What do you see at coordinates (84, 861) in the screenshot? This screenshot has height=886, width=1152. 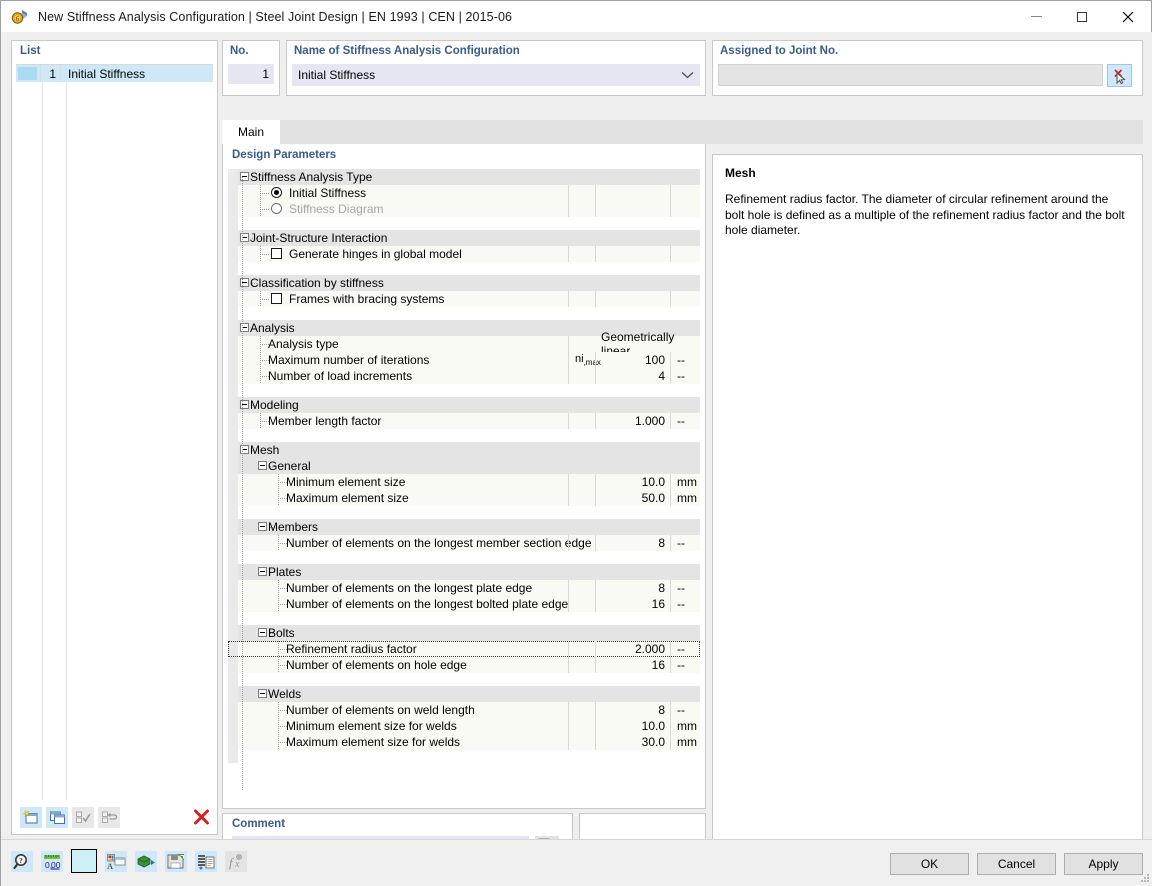 I see `color-swatch-icon` at bounding box center [84, 861].